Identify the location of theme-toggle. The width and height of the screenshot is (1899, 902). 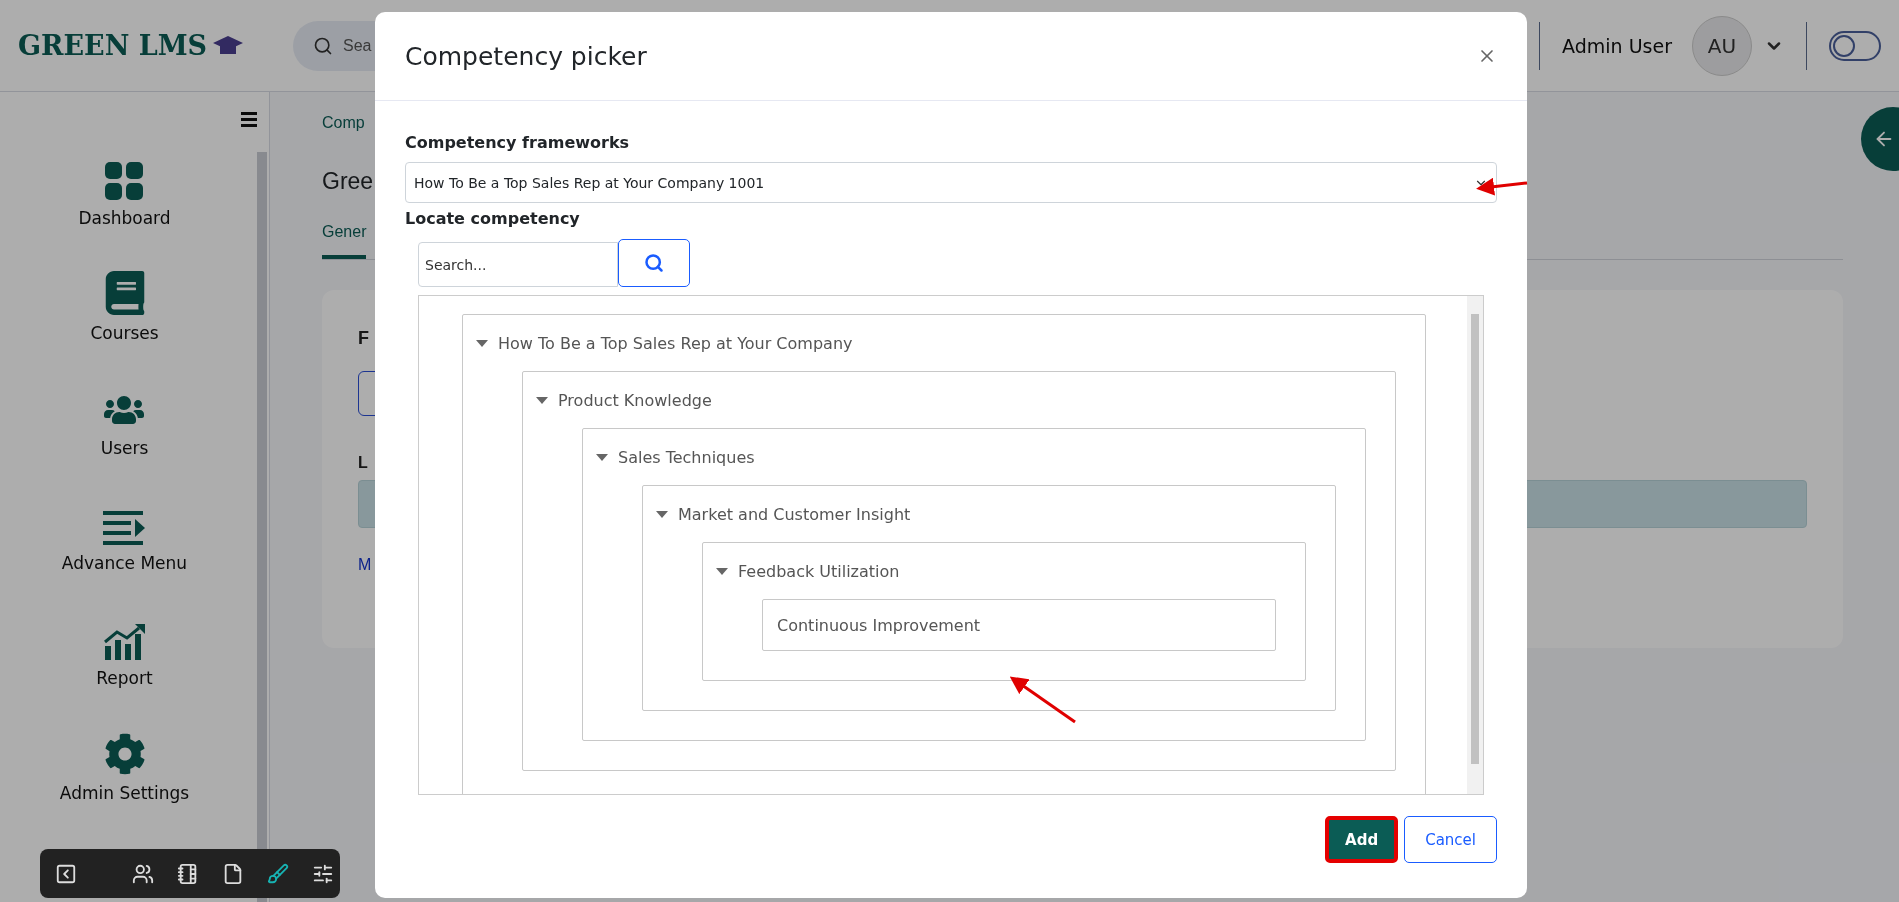
(1855, 45).